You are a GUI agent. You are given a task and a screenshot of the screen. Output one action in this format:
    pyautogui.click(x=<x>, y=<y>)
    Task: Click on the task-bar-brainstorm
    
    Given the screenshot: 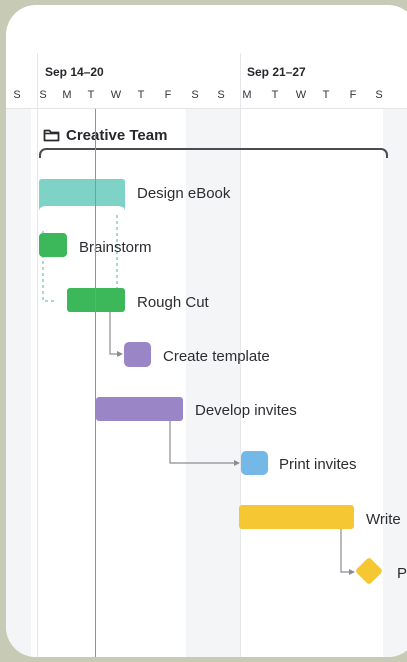 What is the action you would take?
    pyautogui.click(x=53, y=245)
    